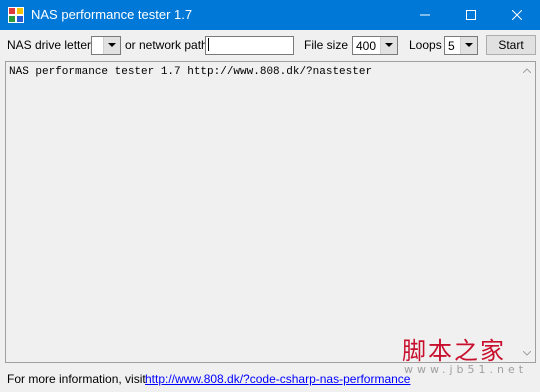 Image resolution: width=540 pixels, height=392 pixels. What do you see at coordinates (270, 15) in the screenshot?
I see `title-bar: NAS performance tester 1.7` at bounding box center [270, 15].